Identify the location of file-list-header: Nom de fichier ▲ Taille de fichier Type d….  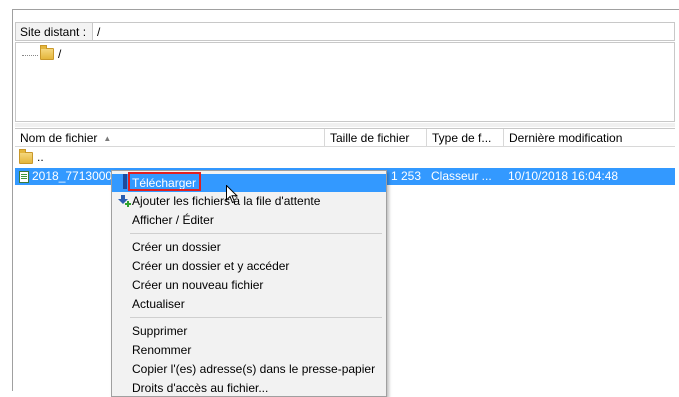
(345, 137).